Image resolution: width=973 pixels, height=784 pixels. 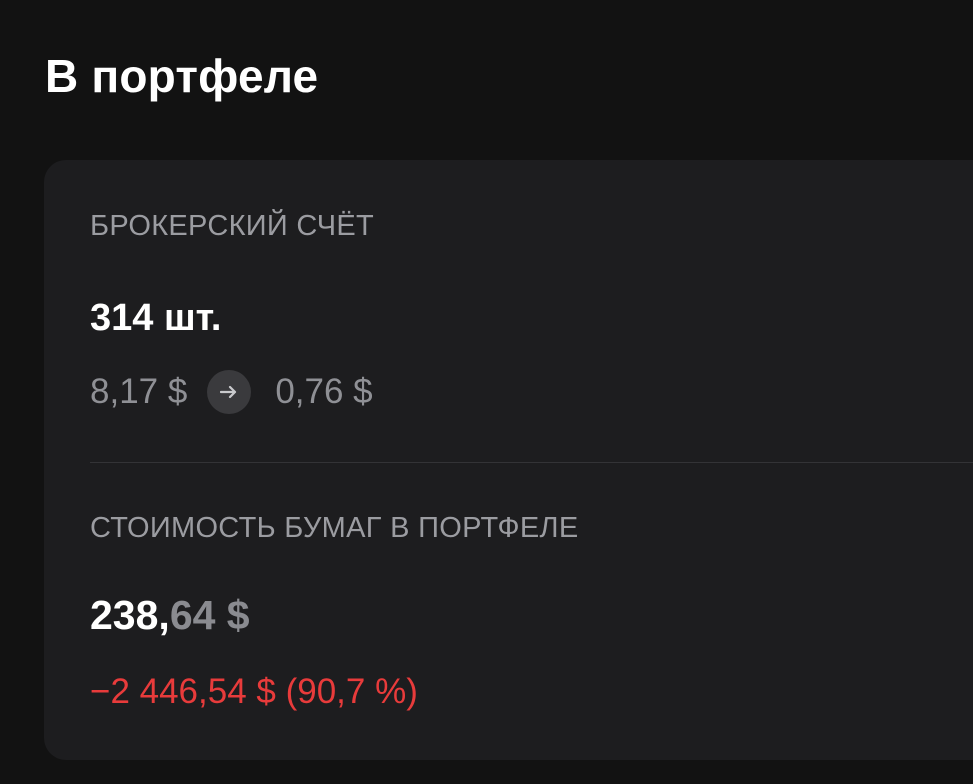 What do you see at coordinates (130, 615) in the screenshot?
I see `portfolio-value-integer: 238,` at bounding box center [130, 615].